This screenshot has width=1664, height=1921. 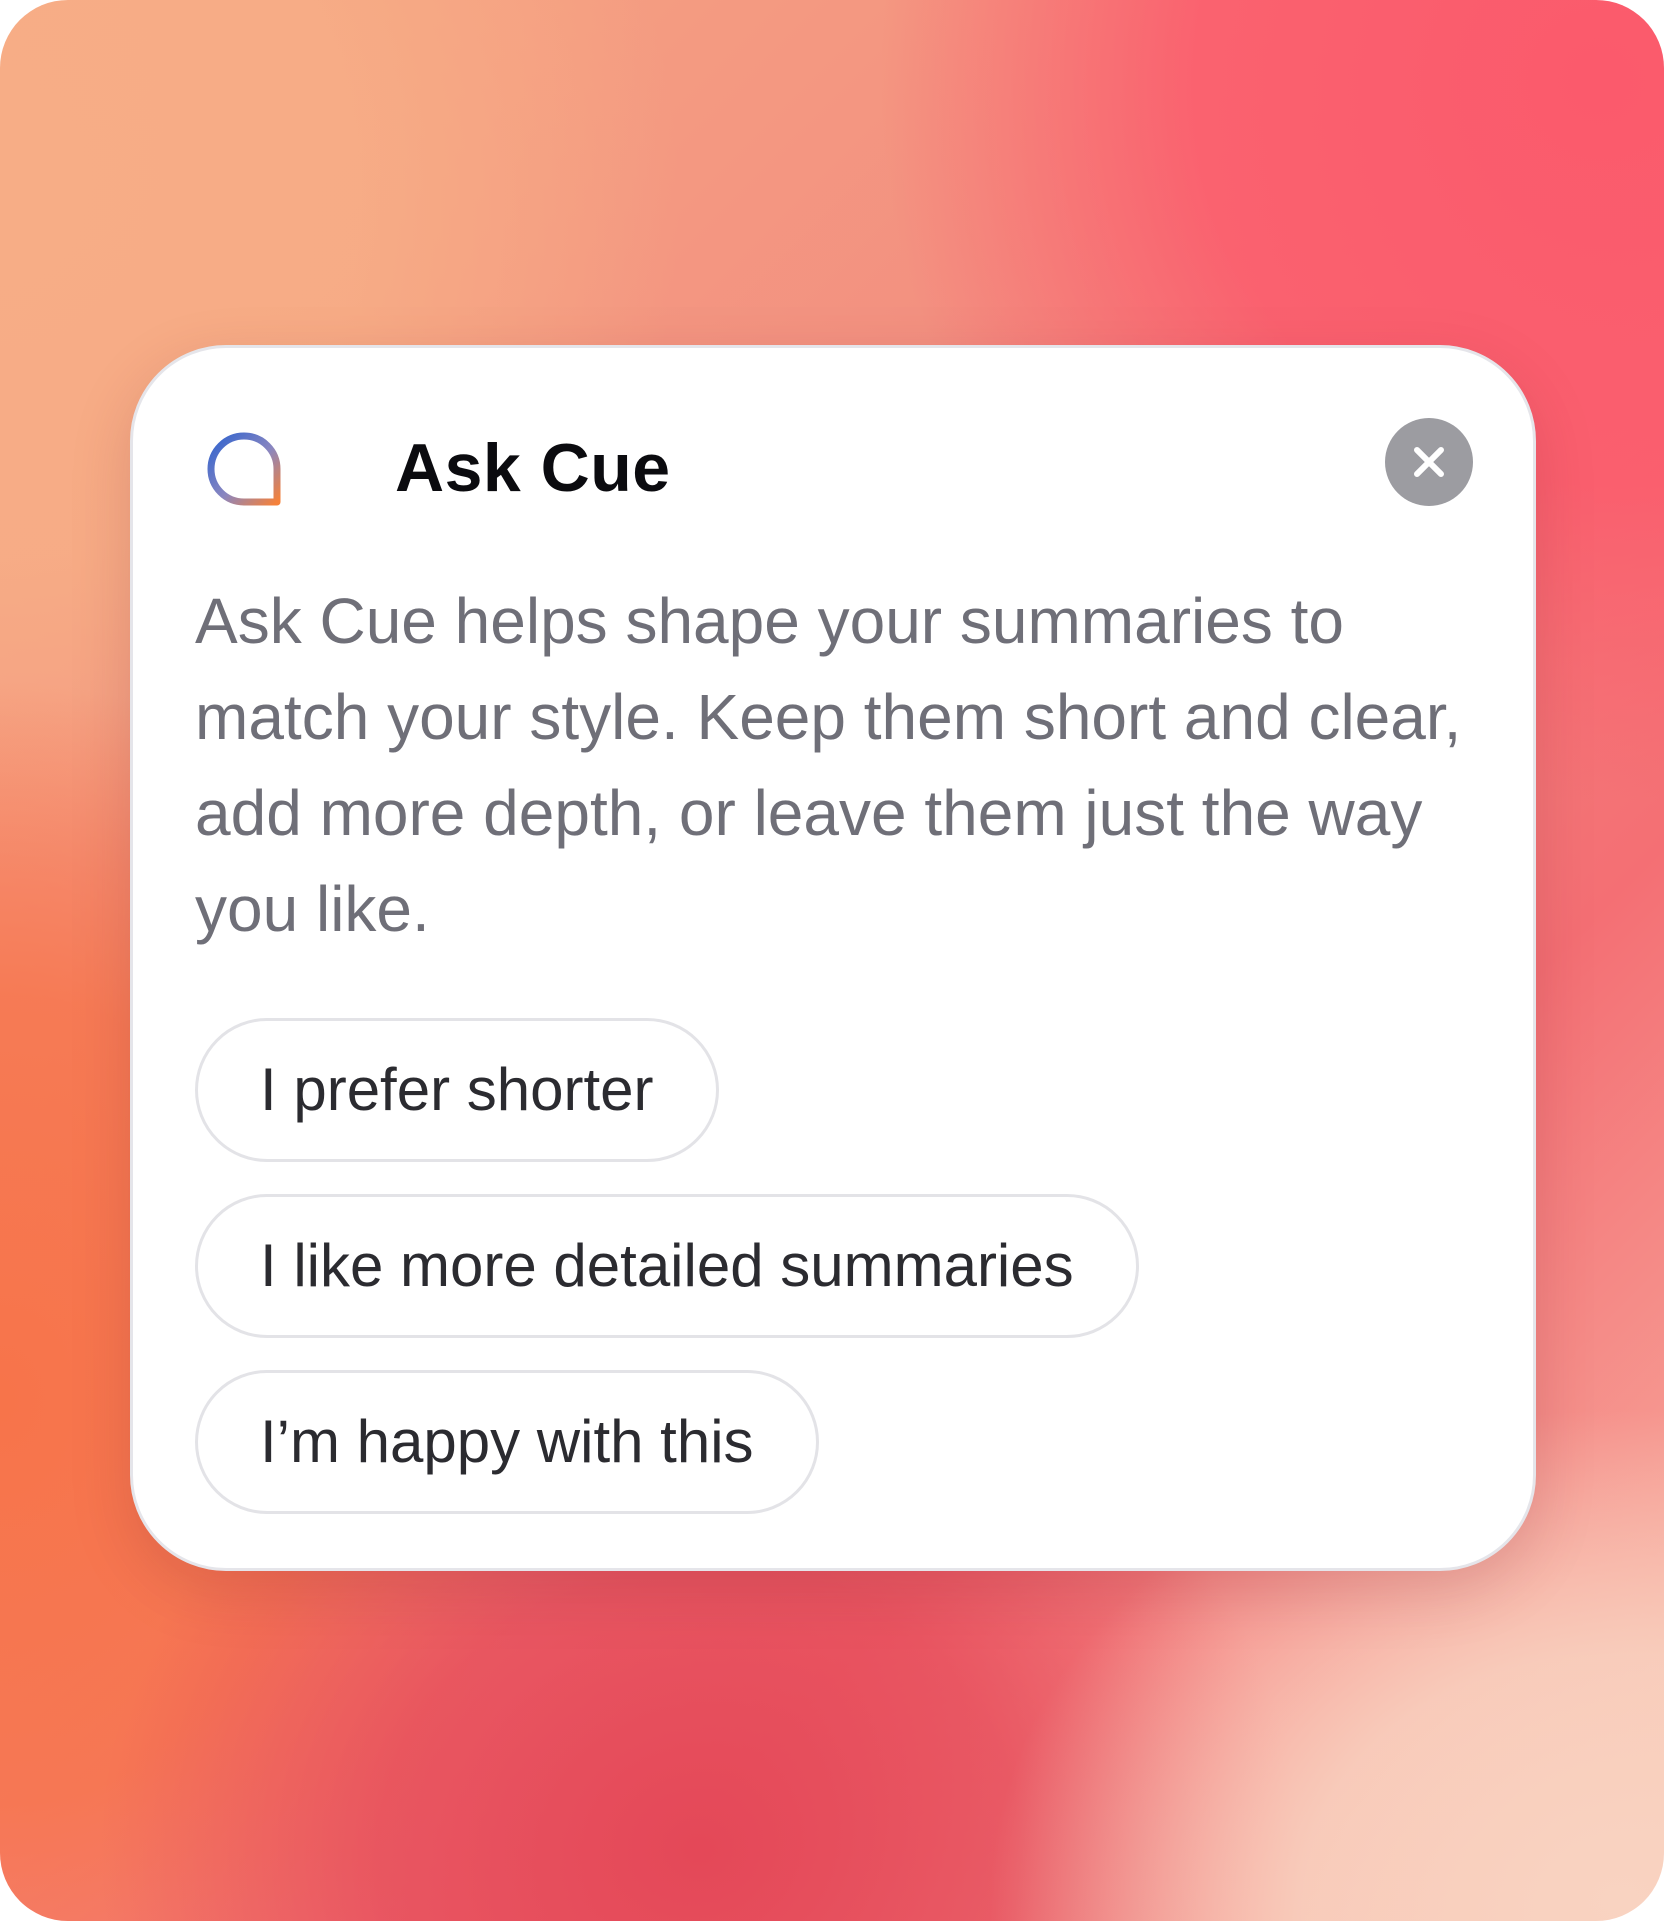 I want to click on dialog-header: Ask Cue, so click(x=839, y=468).